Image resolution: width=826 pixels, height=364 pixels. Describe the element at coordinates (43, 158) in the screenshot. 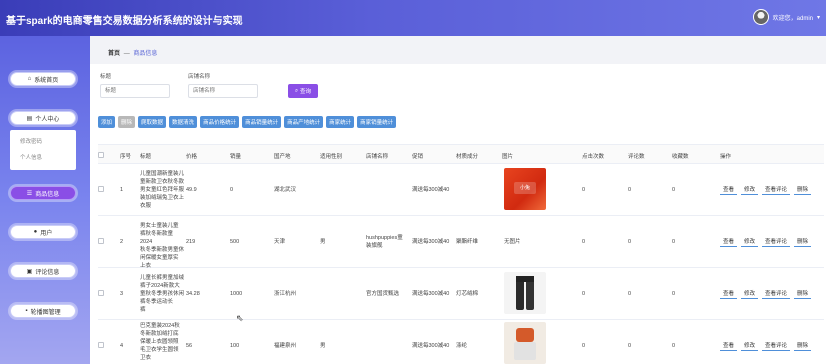

I see `submenu-personal-info: 个人信息` at that location.